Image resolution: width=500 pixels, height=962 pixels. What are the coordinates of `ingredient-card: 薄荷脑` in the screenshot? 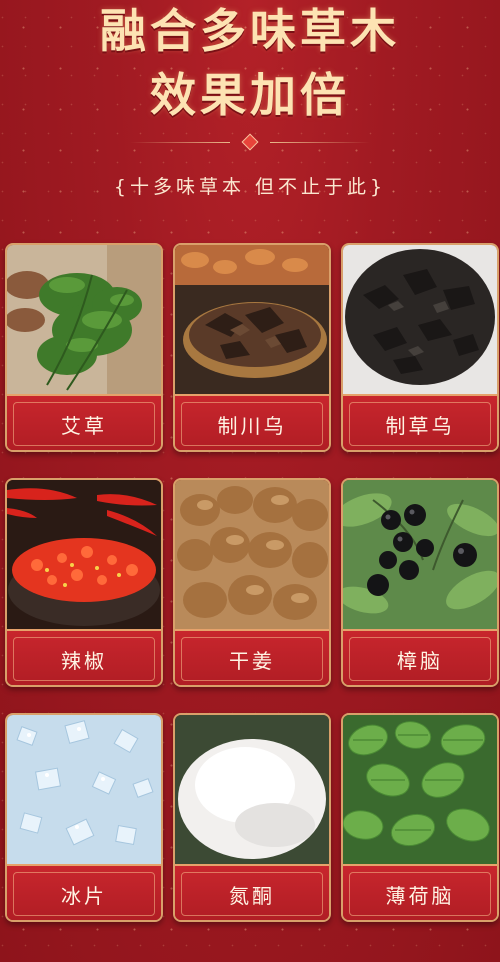 It's located at (420, 817).